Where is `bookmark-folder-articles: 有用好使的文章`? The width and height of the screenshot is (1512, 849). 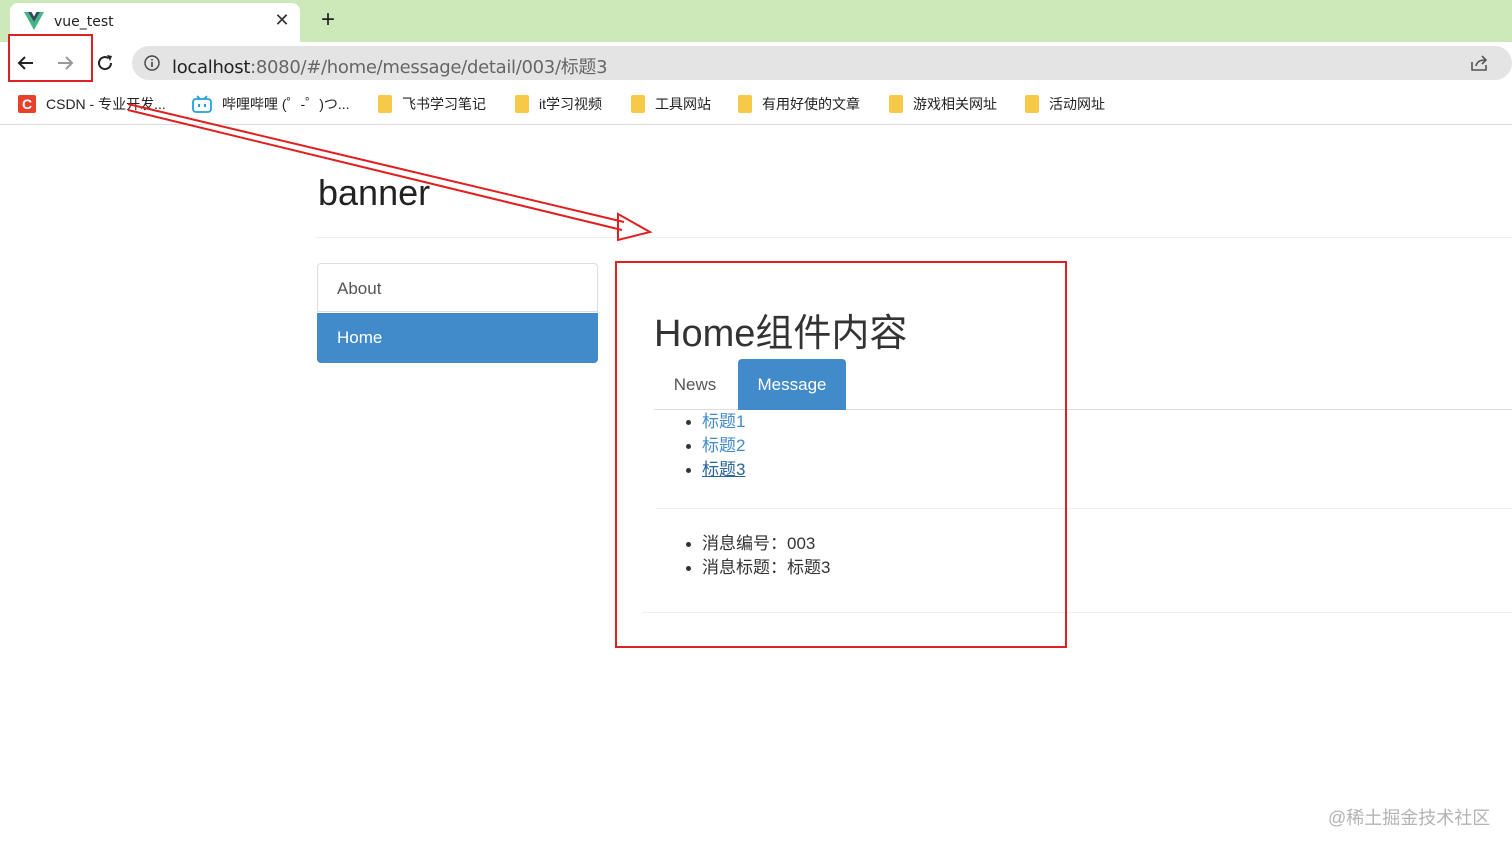
bookmark-folder-articles: 有用好使的文章 is located at coordinates (799, 104).